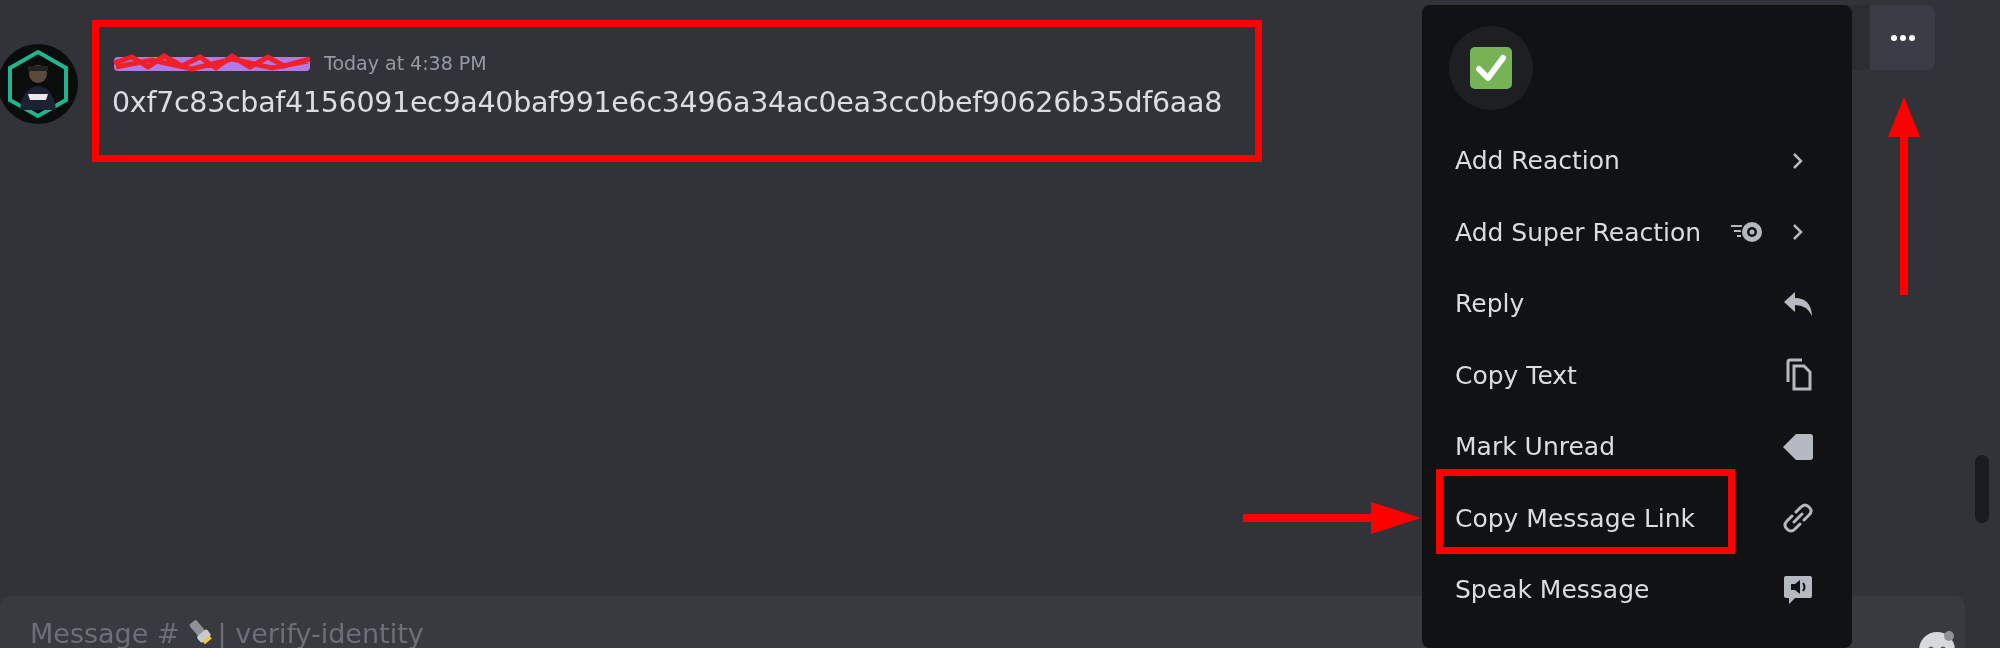 The width and height of the screenshot is (2000, 648). I want to click on more-button, so click(1902, 37).